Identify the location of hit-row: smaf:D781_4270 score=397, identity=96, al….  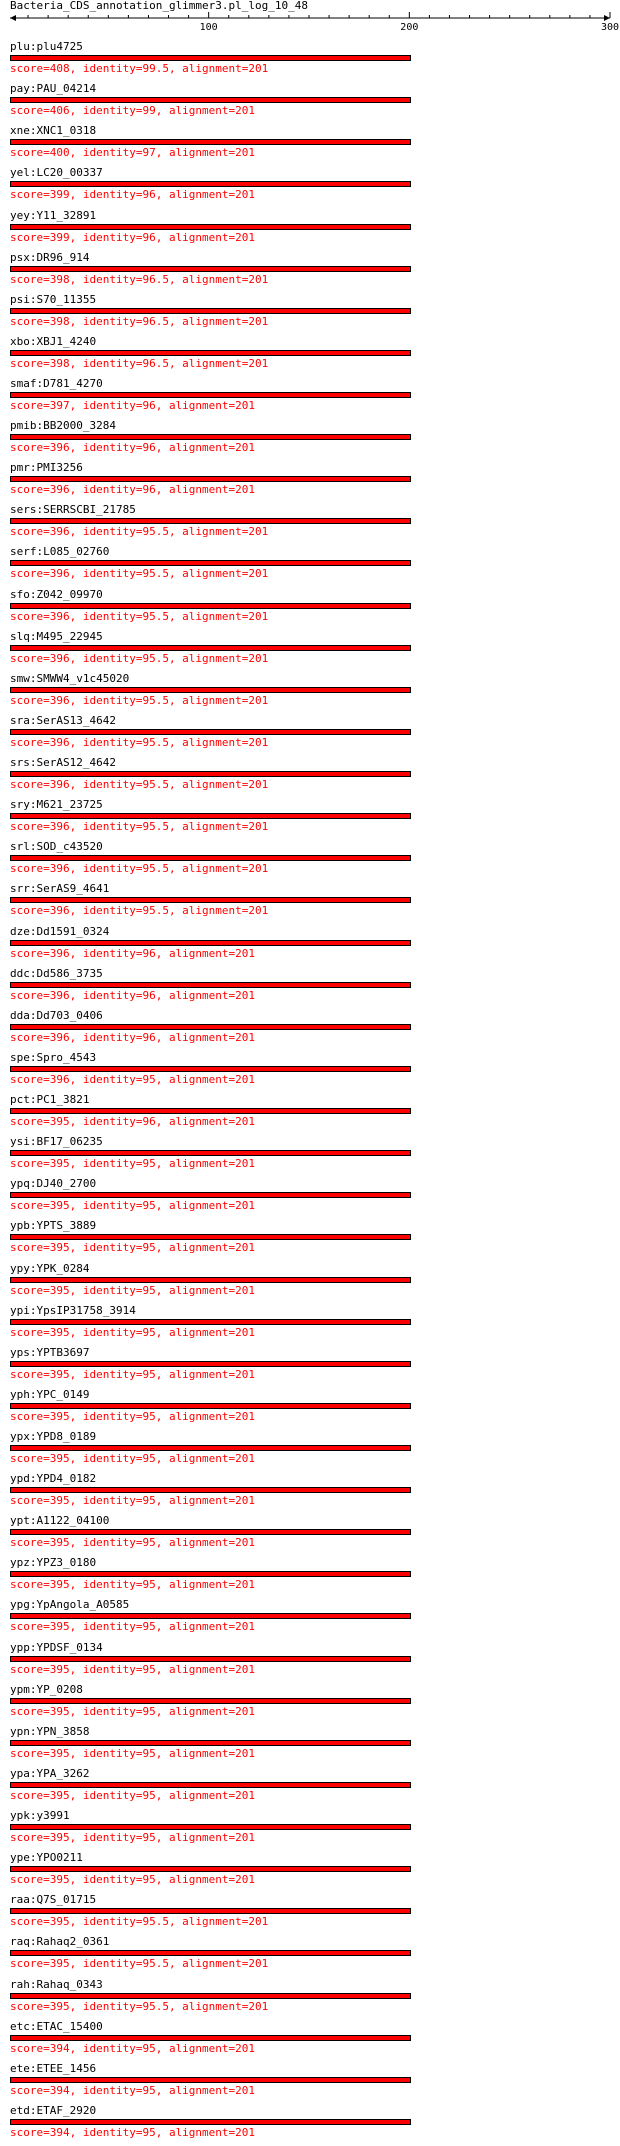
(310, 398).